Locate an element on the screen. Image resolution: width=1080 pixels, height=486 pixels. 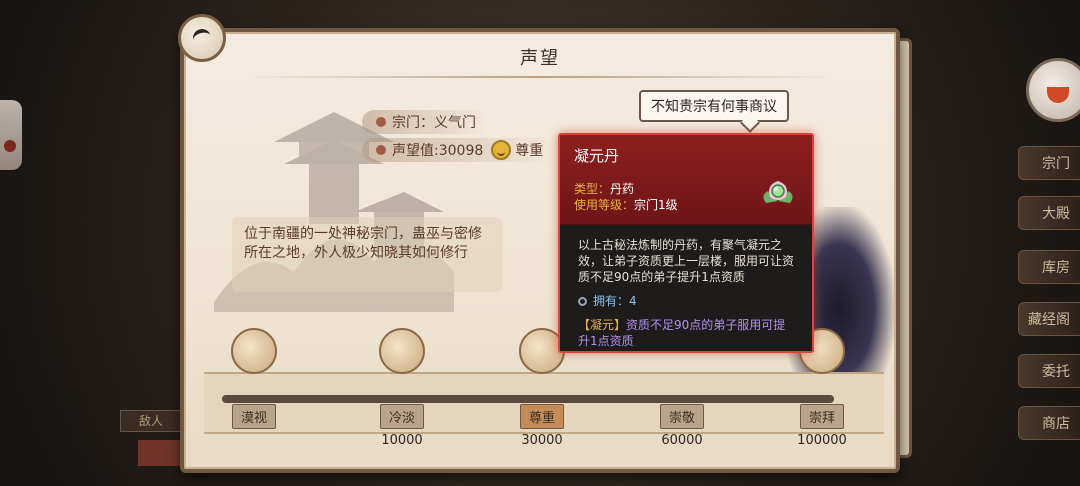
reputation-value: 声望值:30098 is located at coordinates (438, 151).